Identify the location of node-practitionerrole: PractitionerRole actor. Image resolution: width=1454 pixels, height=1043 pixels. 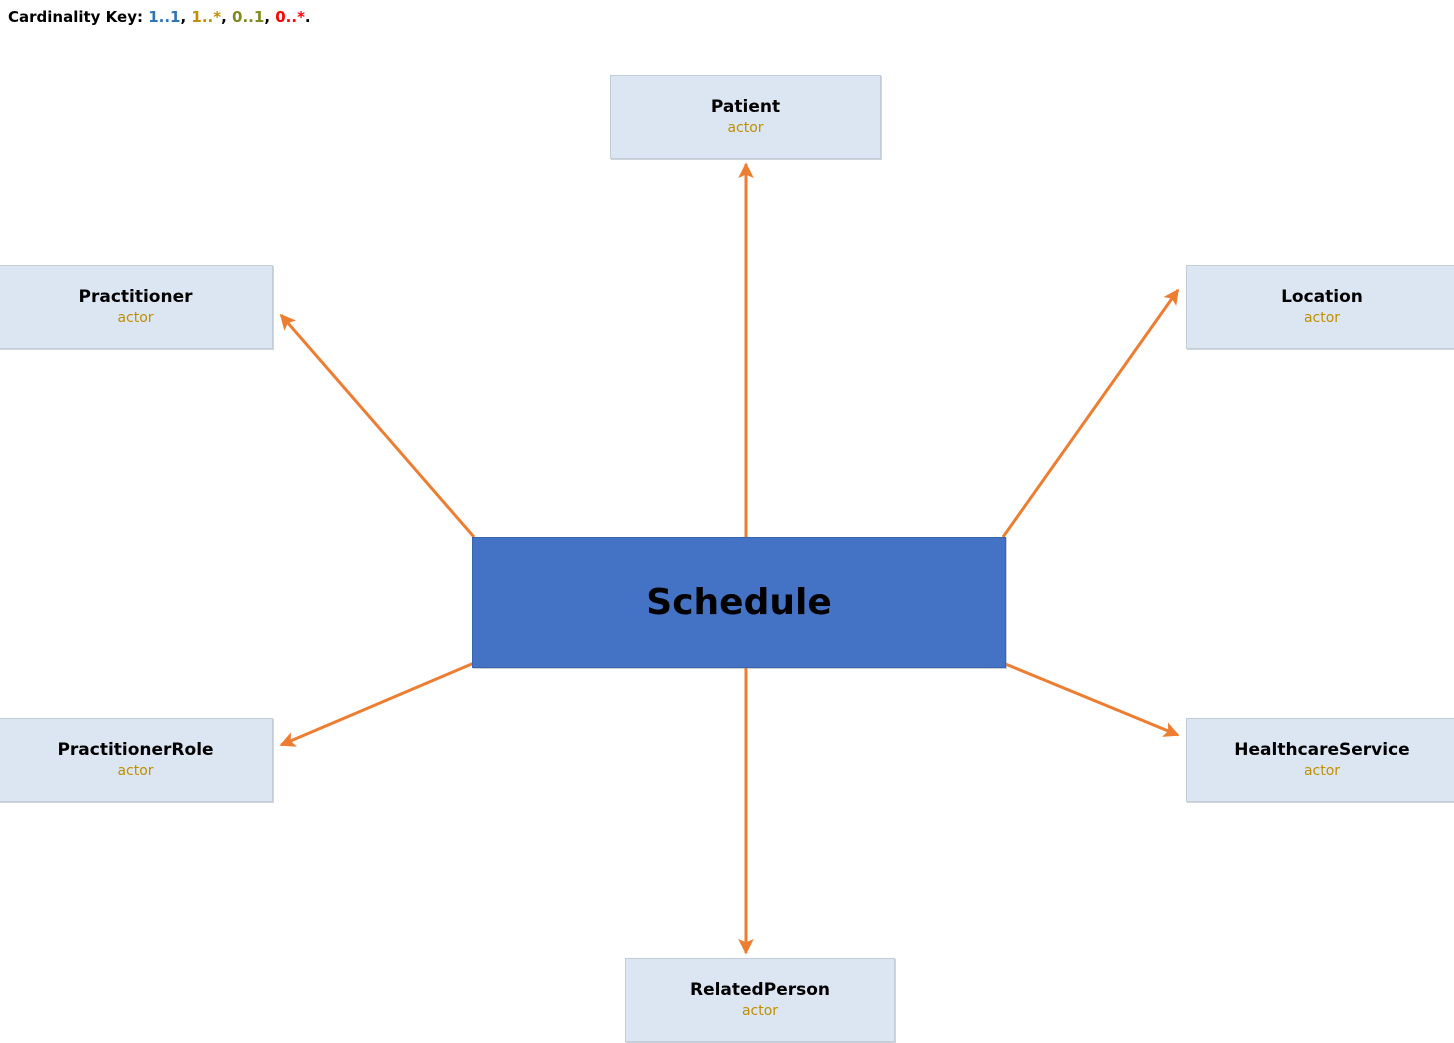
(136, 760).